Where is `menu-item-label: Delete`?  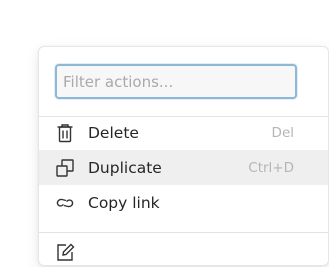
menu-item-label: Delete is located at coordinates (113, 132).